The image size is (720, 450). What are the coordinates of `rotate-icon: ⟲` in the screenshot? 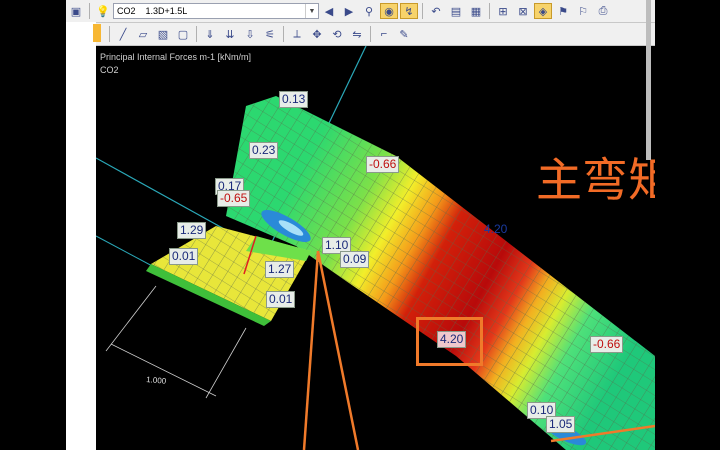 It's located at (337, 34).